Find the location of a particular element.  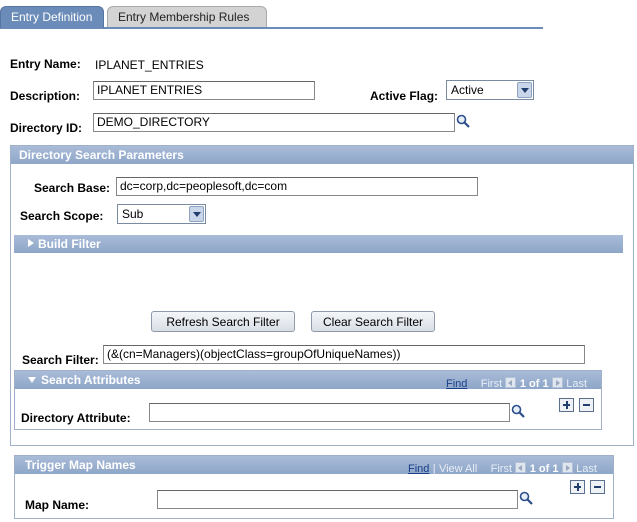

build-filter-header: Build Filter is located at coordinates (318, 244).